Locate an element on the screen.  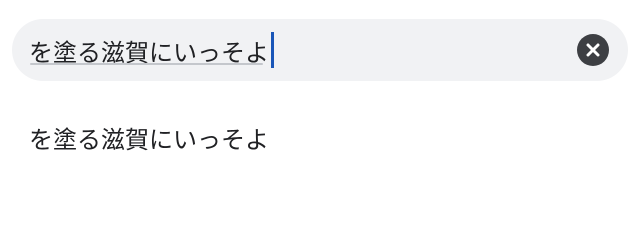
text-cursor is located at coordinates (272, 50).